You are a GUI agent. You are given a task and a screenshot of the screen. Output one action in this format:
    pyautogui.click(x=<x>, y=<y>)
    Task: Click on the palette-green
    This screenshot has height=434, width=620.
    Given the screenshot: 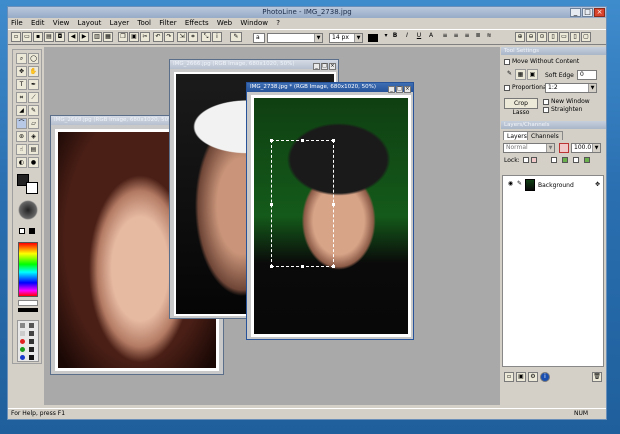 What is the action you would take?
    pyautogui.click(x=22, y=349)
    